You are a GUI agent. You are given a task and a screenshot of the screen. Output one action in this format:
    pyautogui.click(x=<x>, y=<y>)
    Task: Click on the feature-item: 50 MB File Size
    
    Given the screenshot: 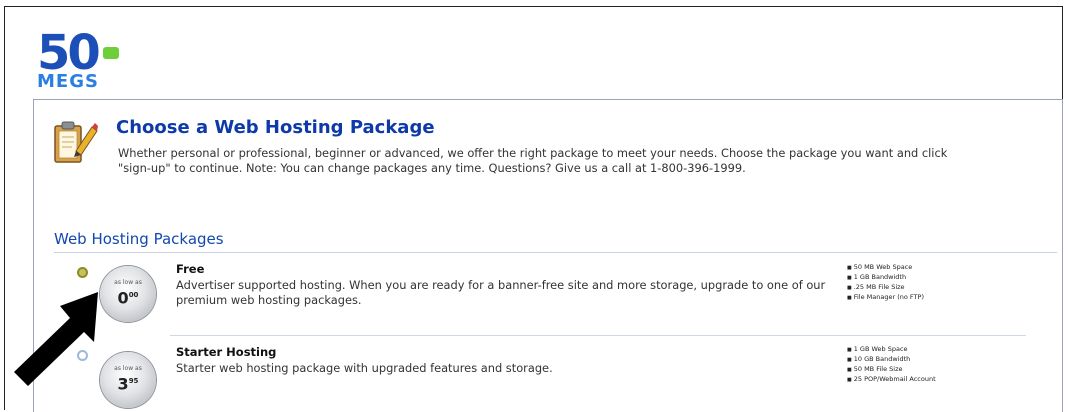 What is the action you would take?
    pyautogui.click(x=891, y=370)
    